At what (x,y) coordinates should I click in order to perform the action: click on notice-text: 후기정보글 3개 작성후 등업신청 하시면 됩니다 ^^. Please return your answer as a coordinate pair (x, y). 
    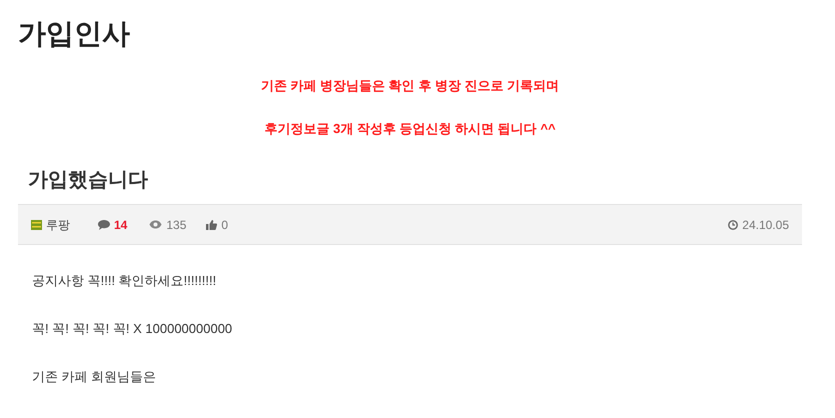
    Looking at the image, I should click on (410, 129).